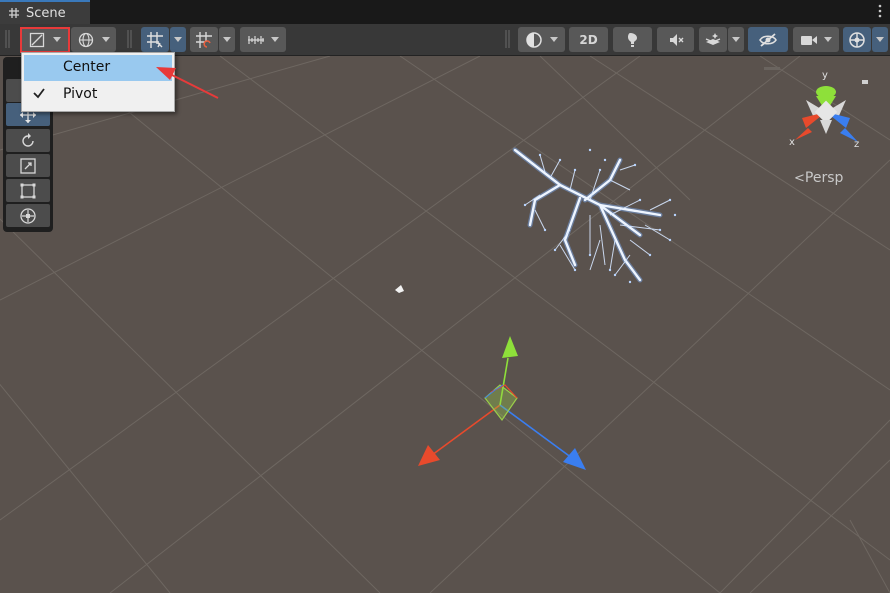 The height and width of the screenshot is (593, 890). I want to click on annotation-arrow, so click(187, 83).